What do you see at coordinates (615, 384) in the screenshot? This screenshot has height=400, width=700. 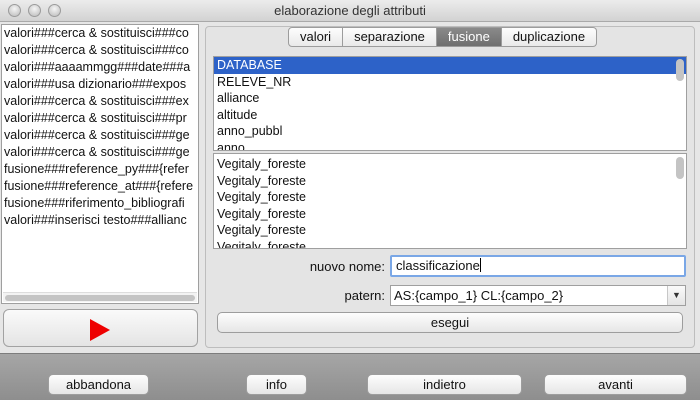 I see `next-button: avanti` at bounding box center [615, 384].